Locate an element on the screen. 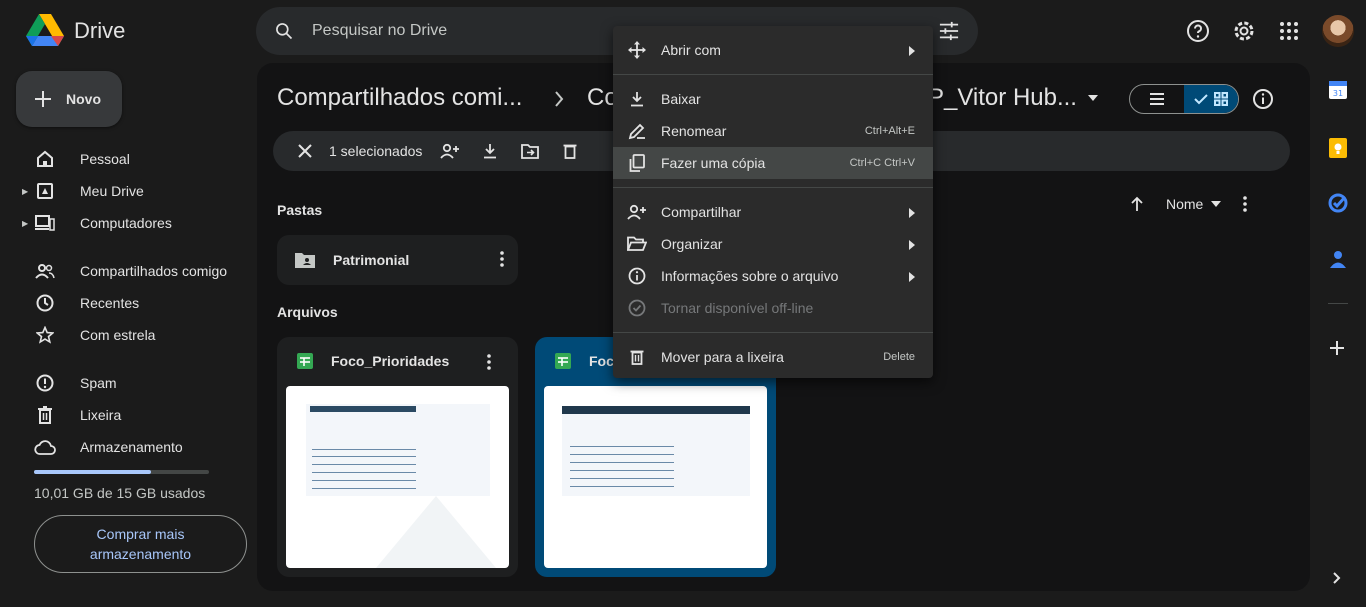 This screenshot has height=607, width=1366. sort-by-name-button: Nome is located at coordinates (1194, 204).